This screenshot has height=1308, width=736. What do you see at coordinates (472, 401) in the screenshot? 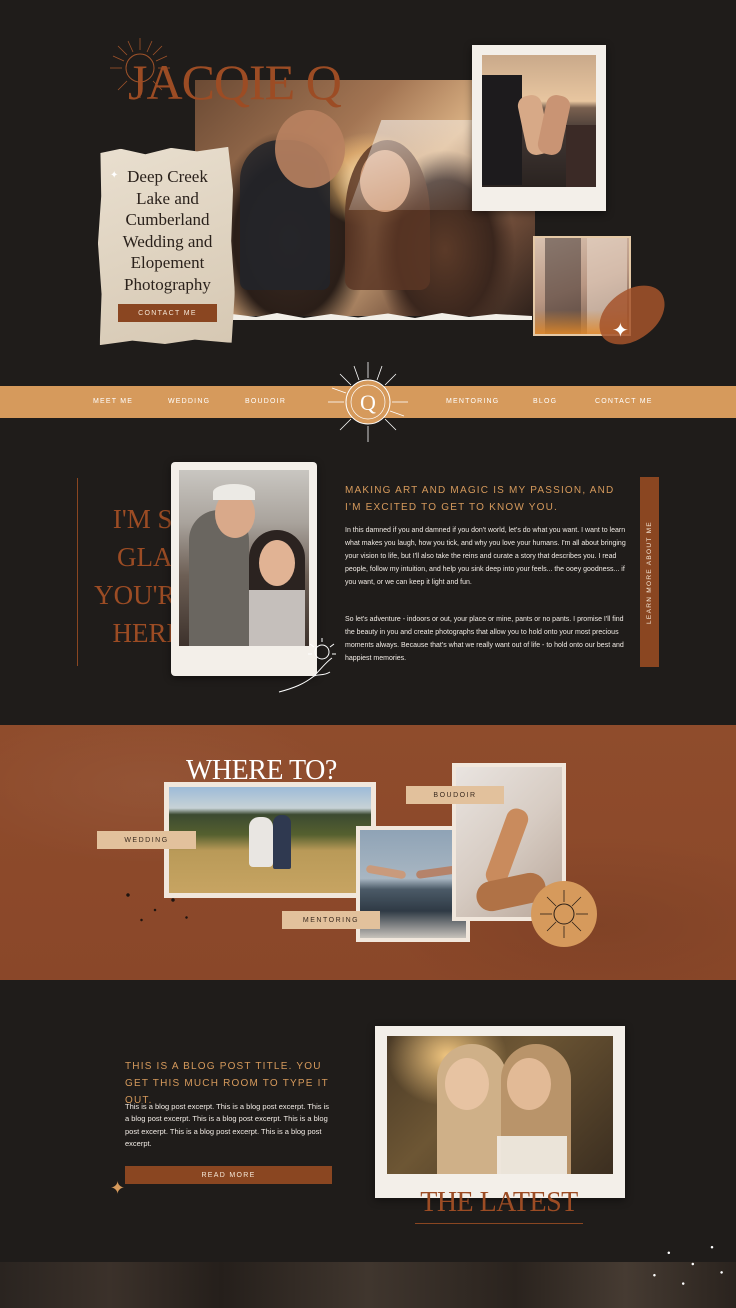
I see `nav-mentoring: MENTORING` at bounding box center [472, 401].